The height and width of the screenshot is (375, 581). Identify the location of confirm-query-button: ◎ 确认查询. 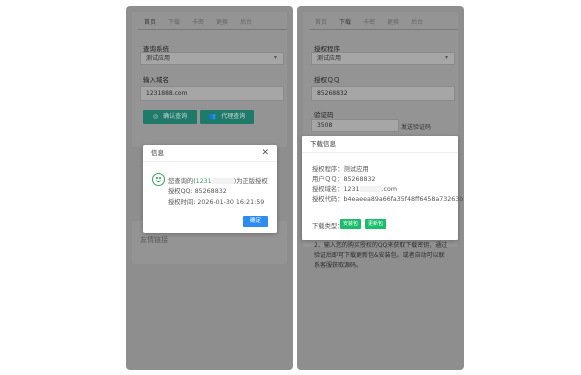
(170, 117).